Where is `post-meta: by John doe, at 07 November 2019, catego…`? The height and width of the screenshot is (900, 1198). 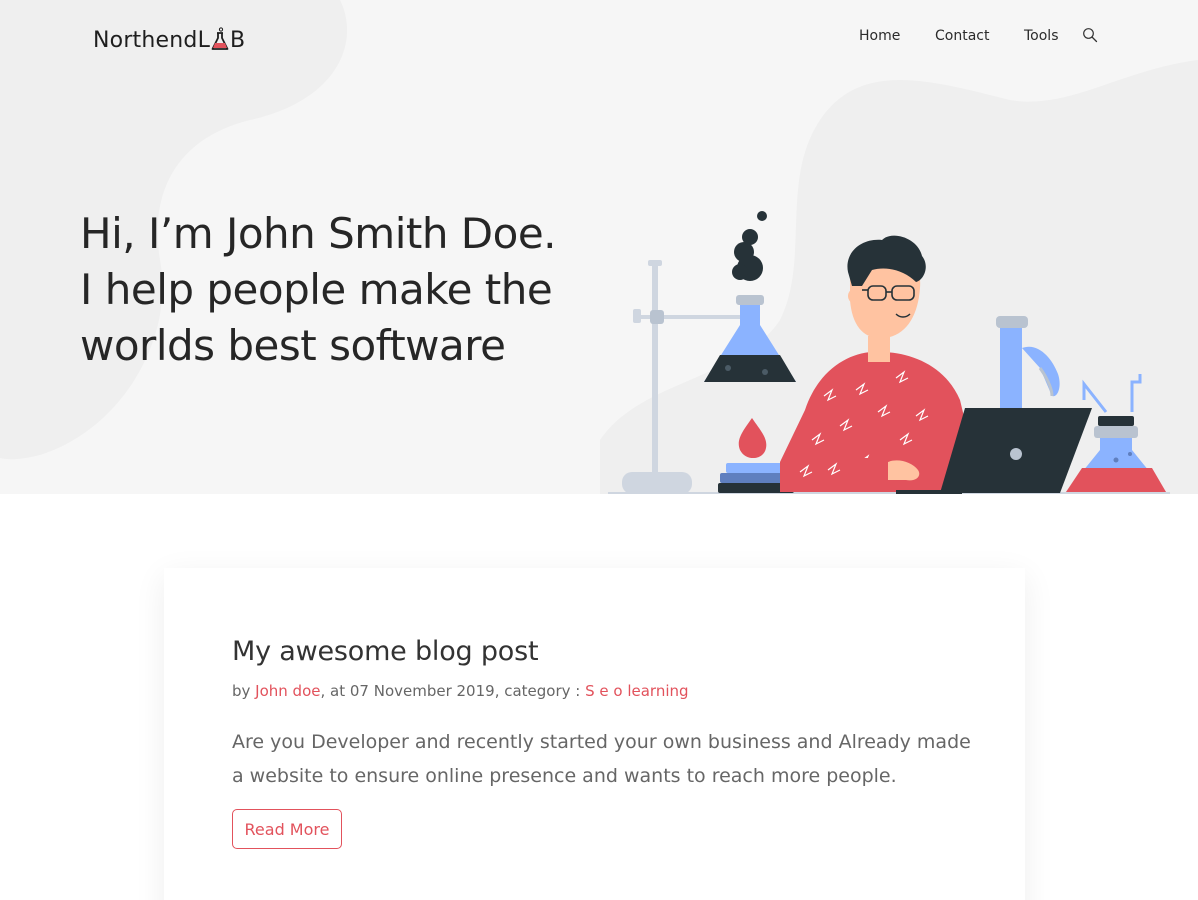
post-meta: by John doe, at 07 November 2019, catego… is located at coordinates (460, 691).